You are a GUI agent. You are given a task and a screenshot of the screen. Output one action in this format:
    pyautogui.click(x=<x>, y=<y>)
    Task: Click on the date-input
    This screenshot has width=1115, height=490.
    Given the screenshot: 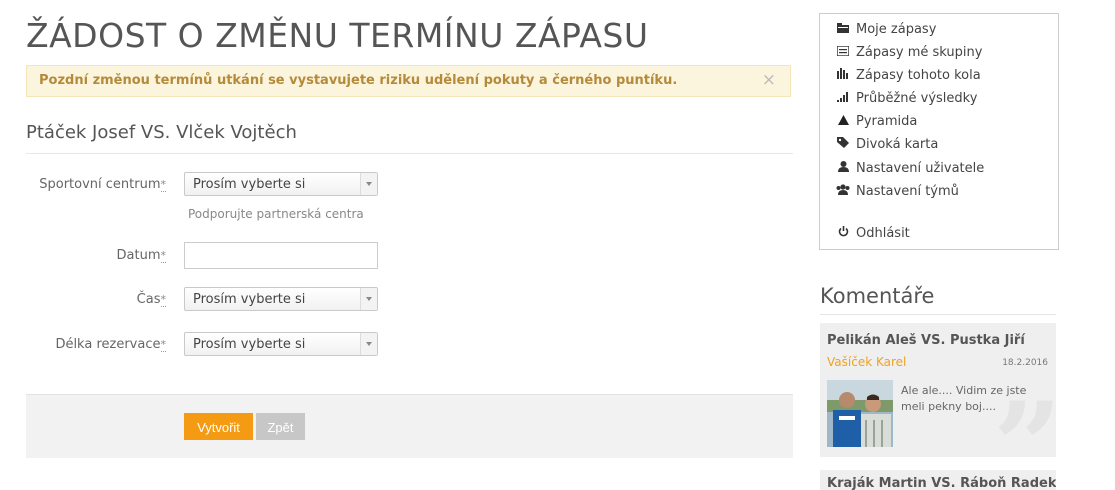 What is the action you would take?
    pyautogui.click(x=281, y=255)
    